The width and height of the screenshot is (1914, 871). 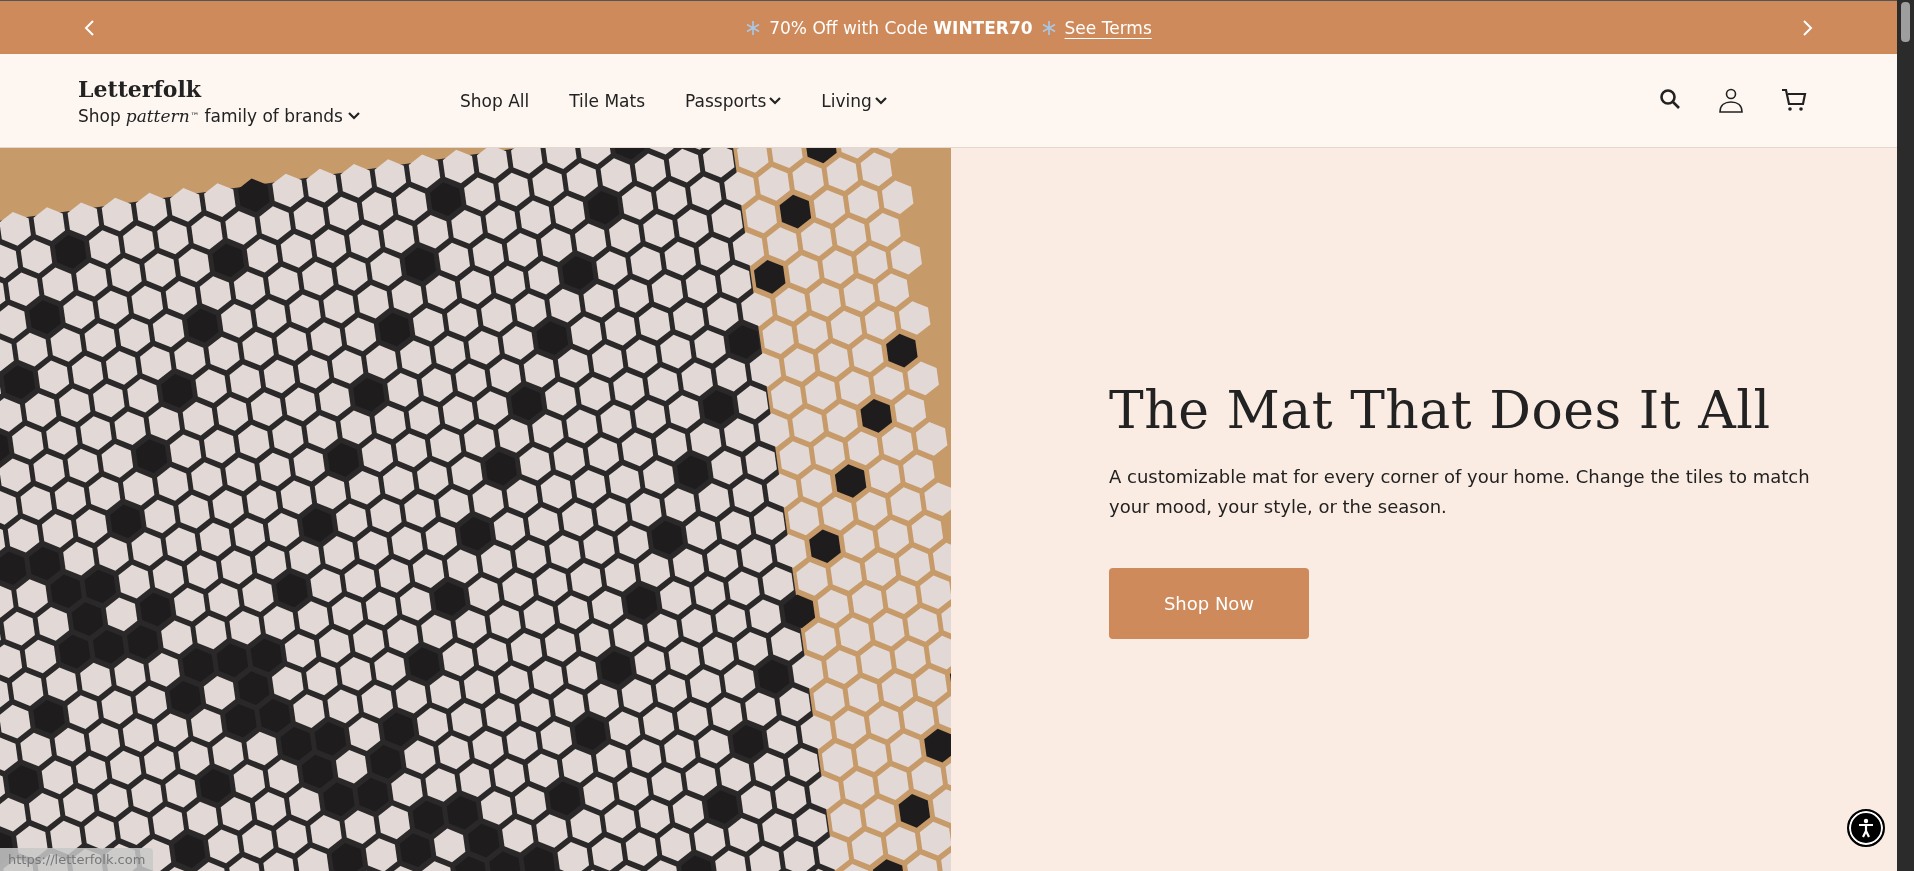 What do you see at coordinates (258, 115) in the screenshot?
I see `brand-family-dropdown: Shop pattern$^{™}$ family of brands` at bounding box center [258, 115].